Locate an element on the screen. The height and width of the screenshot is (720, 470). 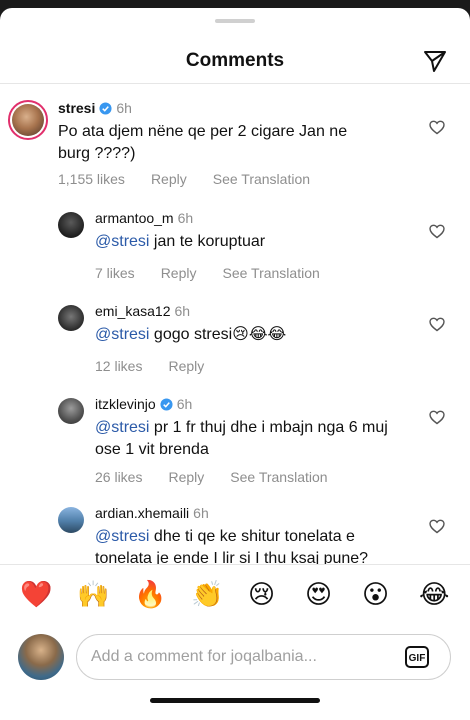
emoji-clap: 👏 is located at coordinates (207, 594).